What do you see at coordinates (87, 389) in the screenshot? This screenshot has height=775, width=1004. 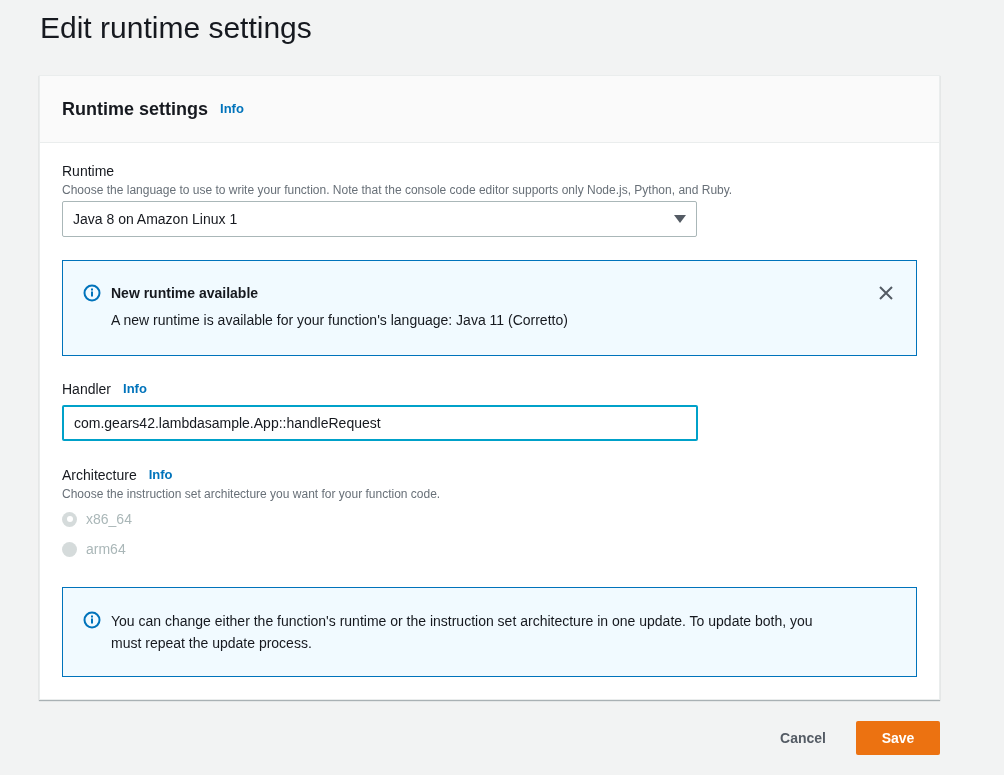 I see `handler-label: Handler` at bounding box center [87, 389].